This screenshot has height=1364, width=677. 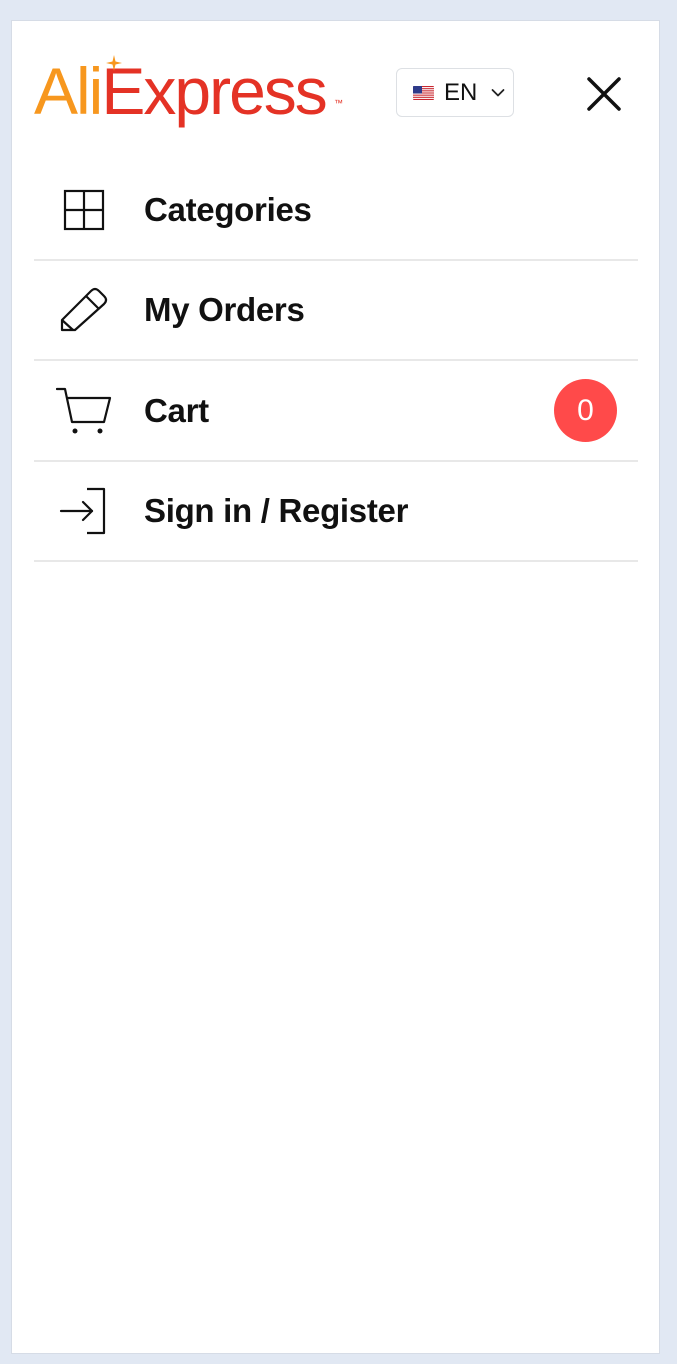 I want to click on cart-icon, so click(x=84, y=411).